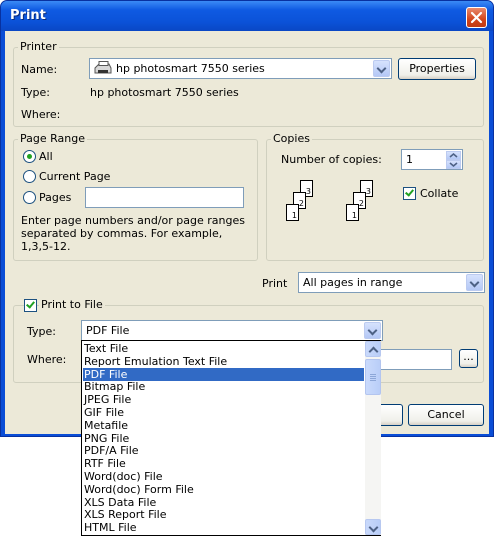 The image size is (494, 540). I want to click on close-button, so click(476, 17).